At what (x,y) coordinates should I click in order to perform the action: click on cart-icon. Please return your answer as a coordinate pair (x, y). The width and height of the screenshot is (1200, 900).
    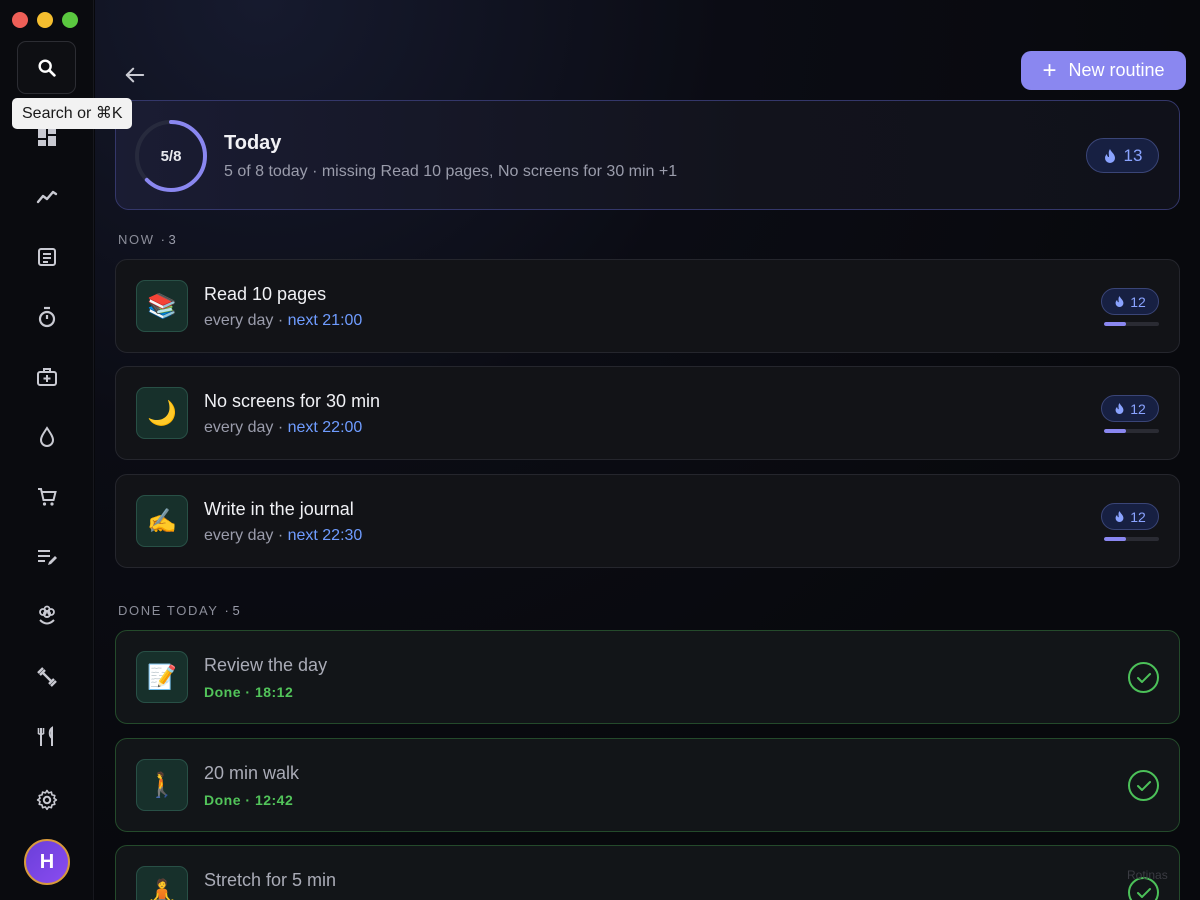
    Looking at the image, I should click on (47, 497).